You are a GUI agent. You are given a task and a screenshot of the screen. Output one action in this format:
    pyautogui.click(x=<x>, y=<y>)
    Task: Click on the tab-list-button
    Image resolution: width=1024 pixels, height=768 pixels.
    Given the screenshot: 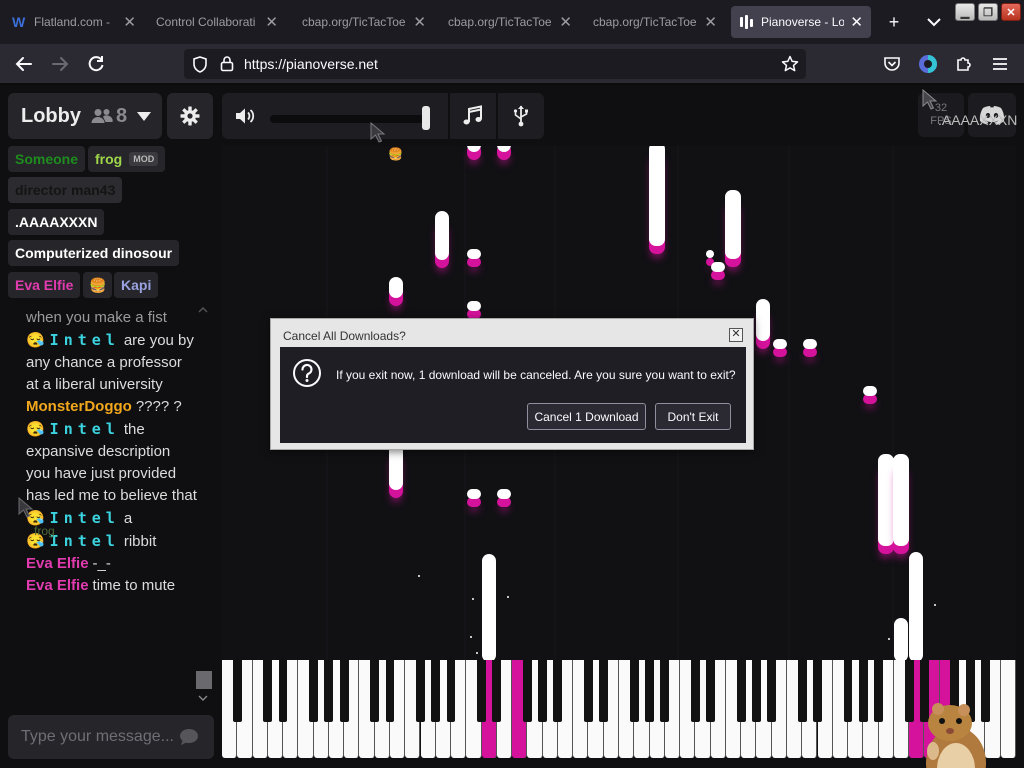 What is the action you would take?
    pyautogui.click(x=934, y=22)
    